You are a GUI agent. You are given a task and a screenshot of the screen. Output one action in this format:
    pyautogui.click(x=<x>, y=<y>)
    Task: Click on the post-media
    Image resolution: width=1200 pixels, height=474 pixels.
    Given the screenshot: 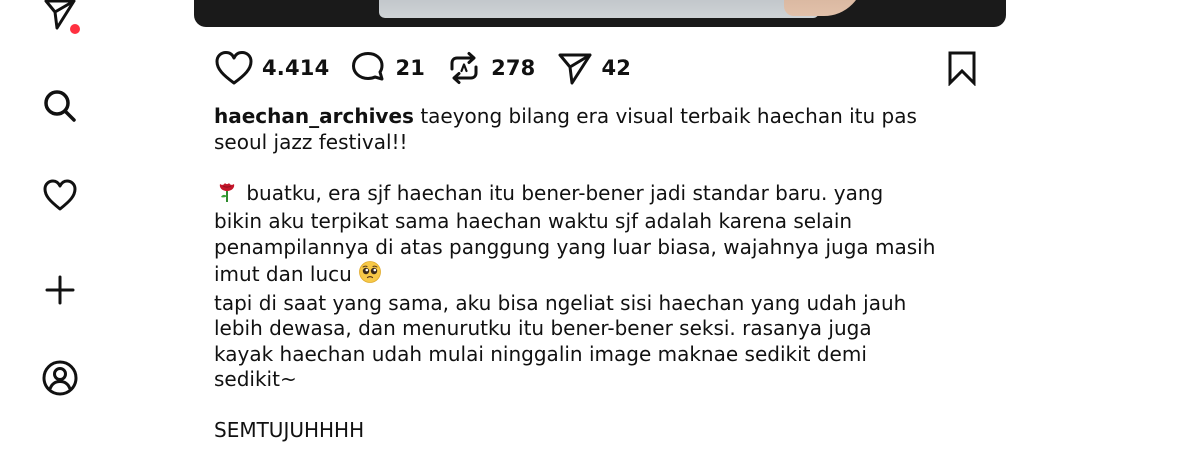 What is the action you would take?
    pyautogui.click(x=600, y=13)
    